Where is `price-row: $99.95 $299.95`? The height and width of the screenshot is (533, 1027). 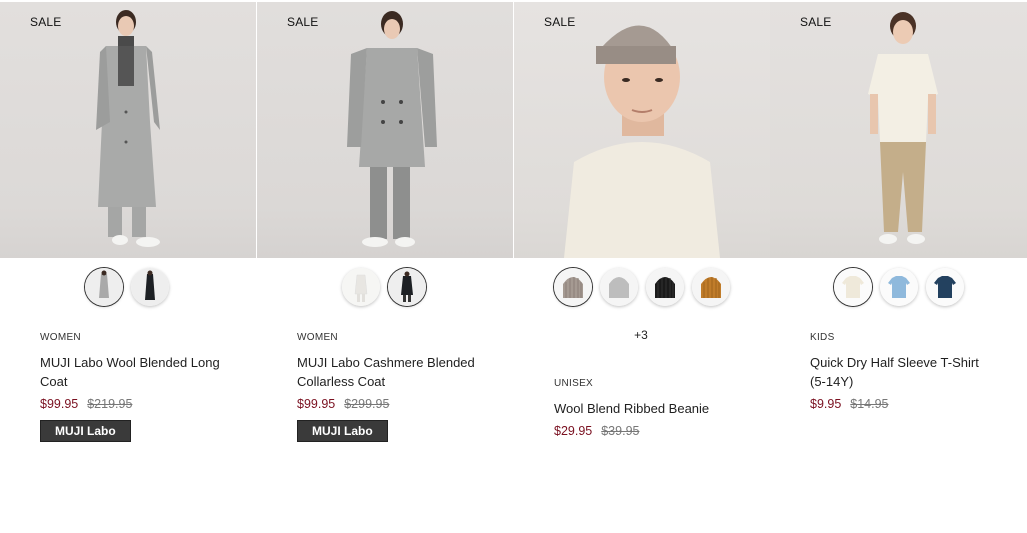
price-row: $99.95 $299.95 is located at coordinates (387, 404).